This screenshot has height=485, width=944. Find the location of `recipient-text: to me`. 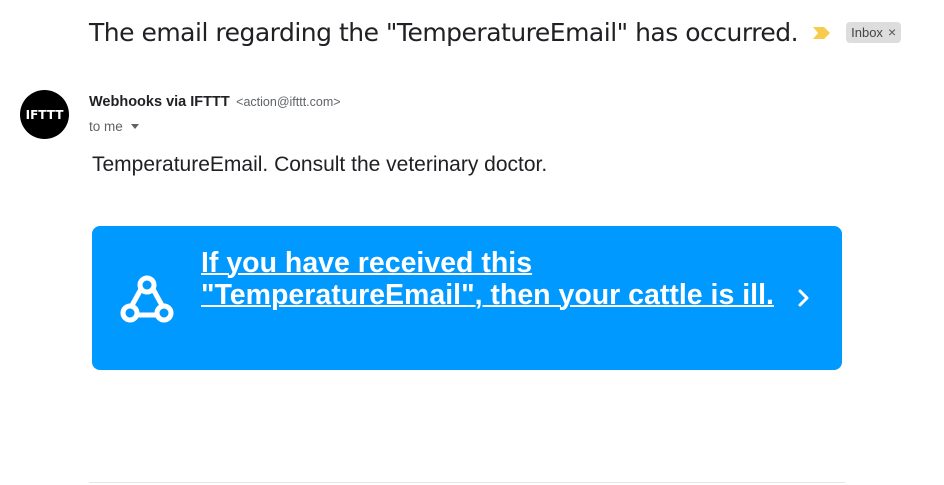

recipient-text: to me is located at coordinates (106, 126).